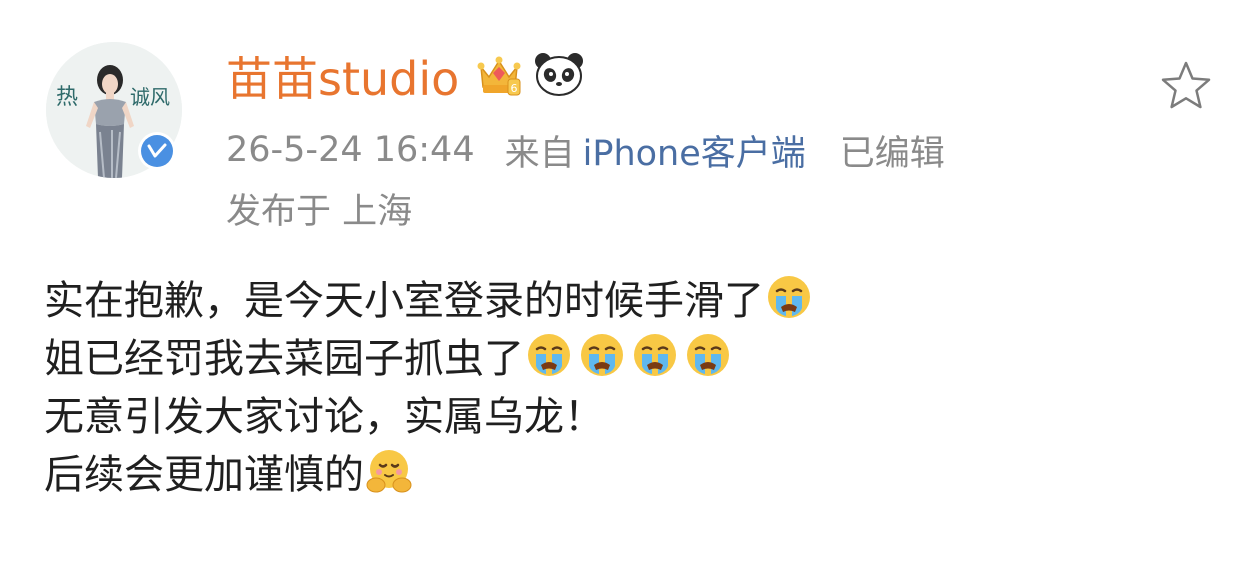 The width and height of the screenshot is (1260, 586). What do you see at coordinates (634, 413) in the screenshot?
I see `content-line: 无意引发大家讨论，实属乌龙！` at bounding box center [634, 413].